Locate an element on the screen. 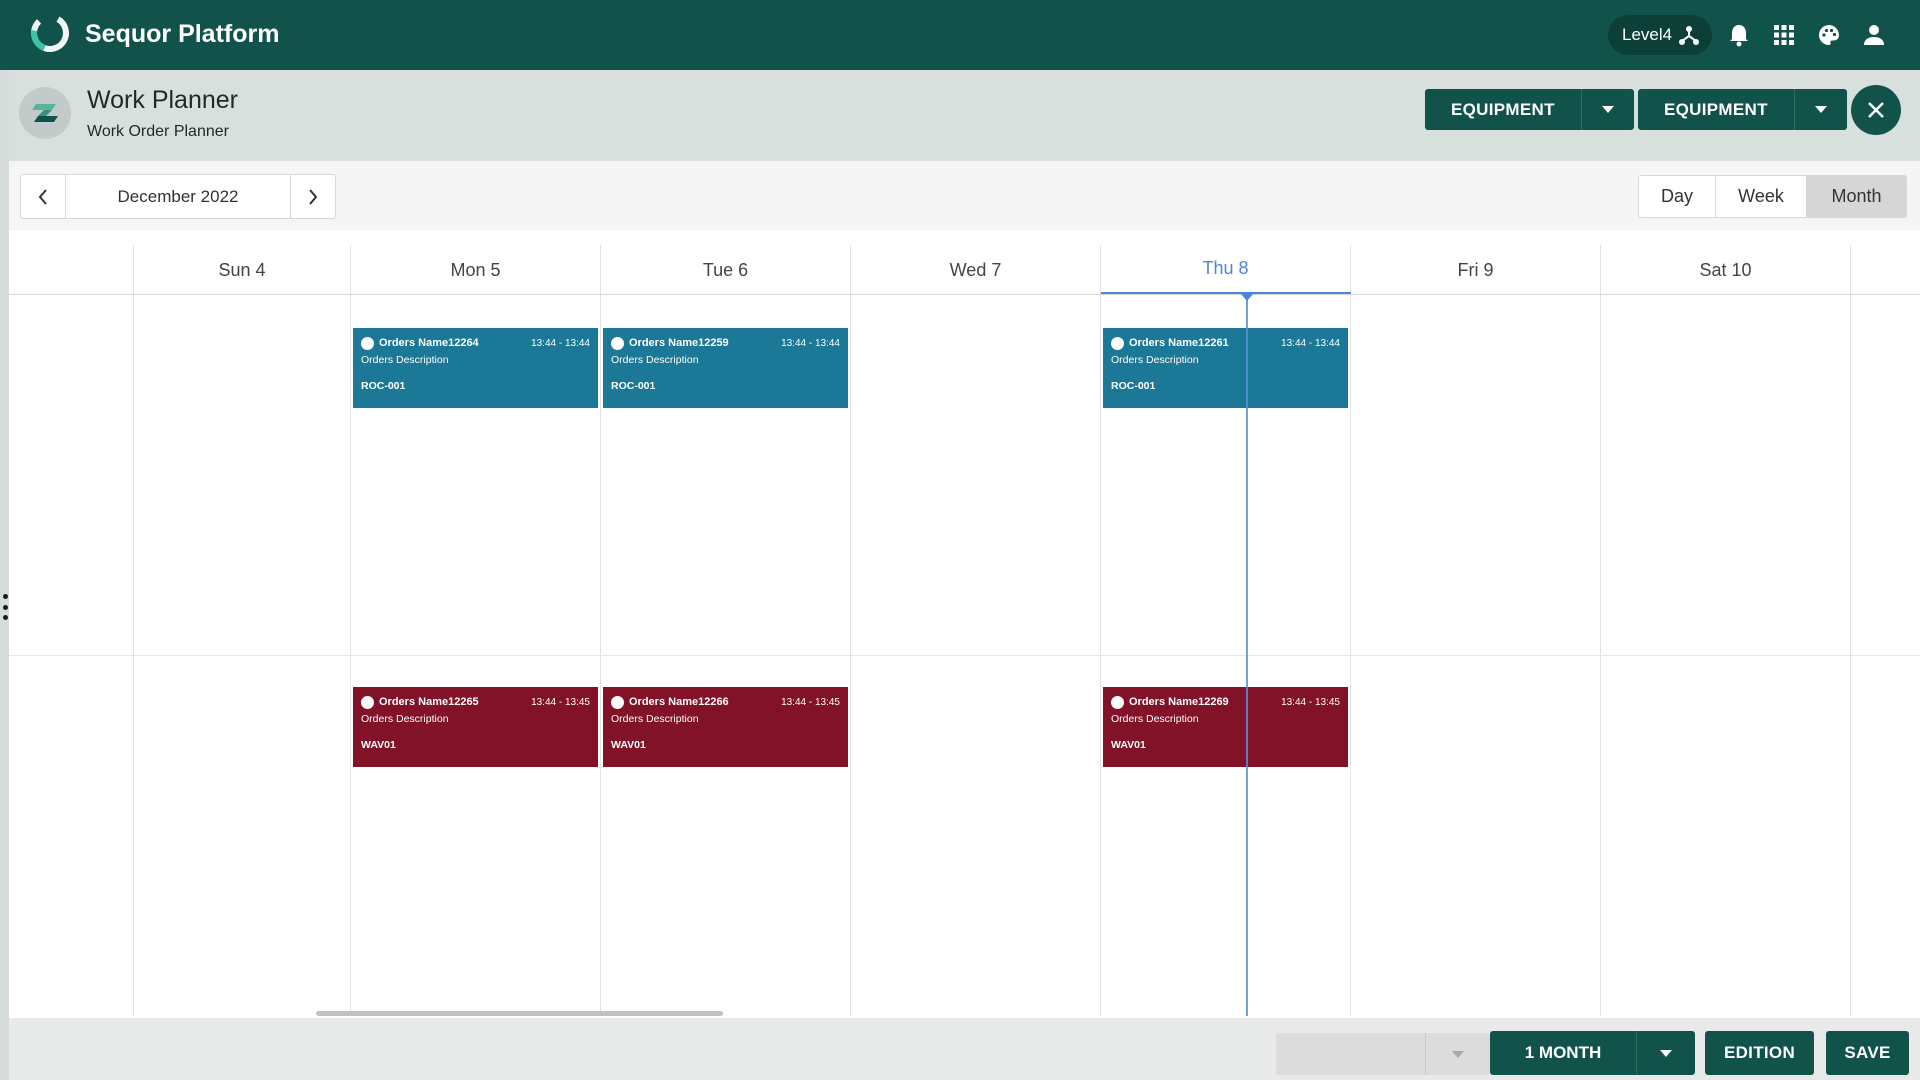  event-name: Orders Name12269 is located at coordinates (1179, 702).